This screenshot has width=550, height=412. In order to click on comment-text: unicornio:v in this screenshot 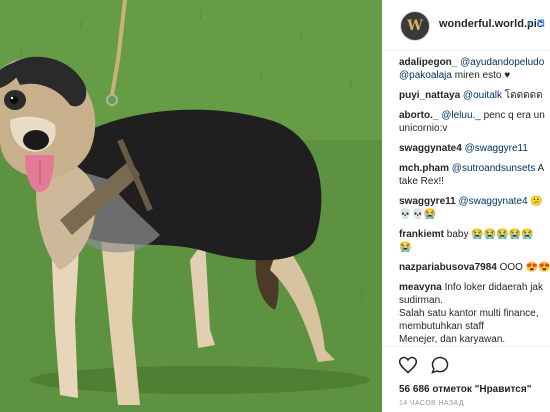, I will do `click(423, 128)`.